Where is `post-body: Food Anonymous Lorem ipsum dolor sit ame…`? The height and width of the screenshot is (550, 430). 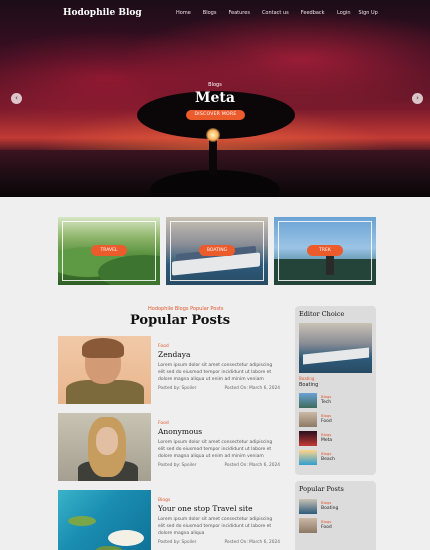
post-body: Food Anonymous Lorem ipsum dolor sit ame… is located at coordinates (219, 440).